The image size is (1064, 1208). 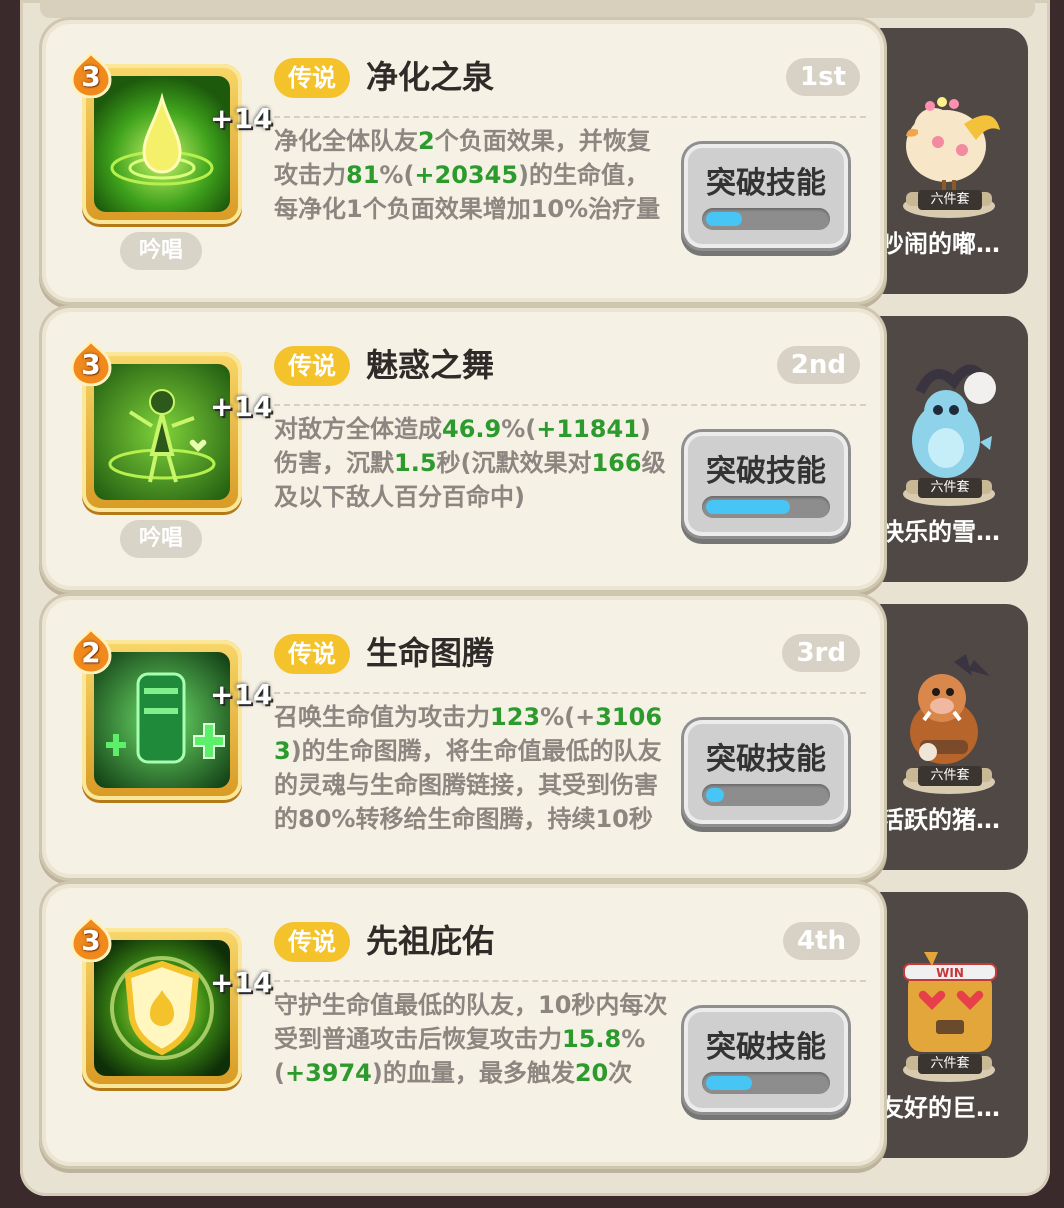 What do you see at coordinates (430, 77) in the screenshot?
I see `skill-name: 净化之泉` at bounding box center [430, 77].